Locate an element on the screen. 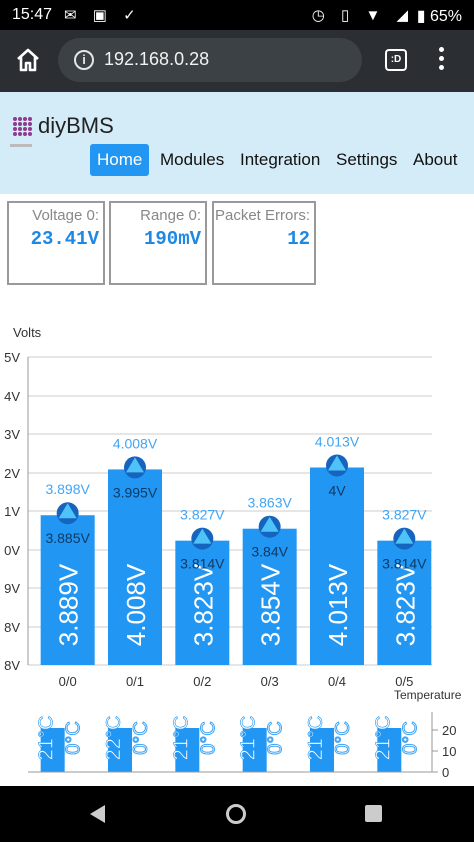 The height and width of the screenshot is (842, 474). voltage-tile: Voltage 0: 23.41V is located at coordinates (56, 243).